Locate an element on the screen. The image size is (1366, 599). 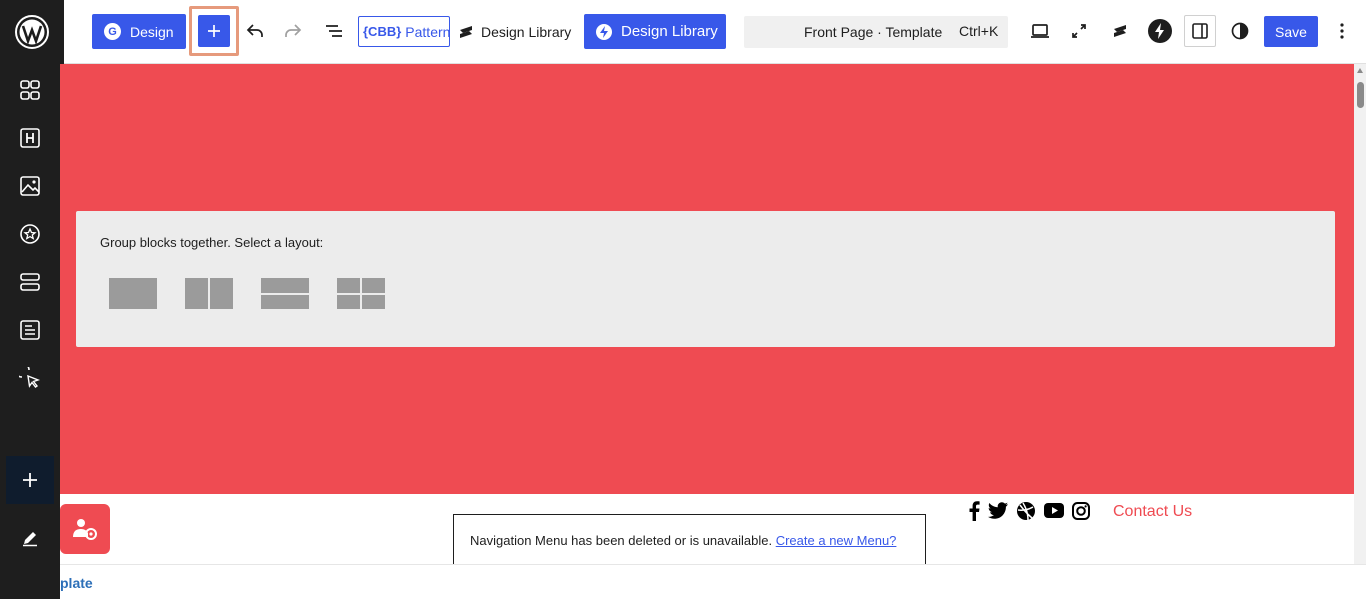
design-button: G Design is located at coordinates (139, 31).